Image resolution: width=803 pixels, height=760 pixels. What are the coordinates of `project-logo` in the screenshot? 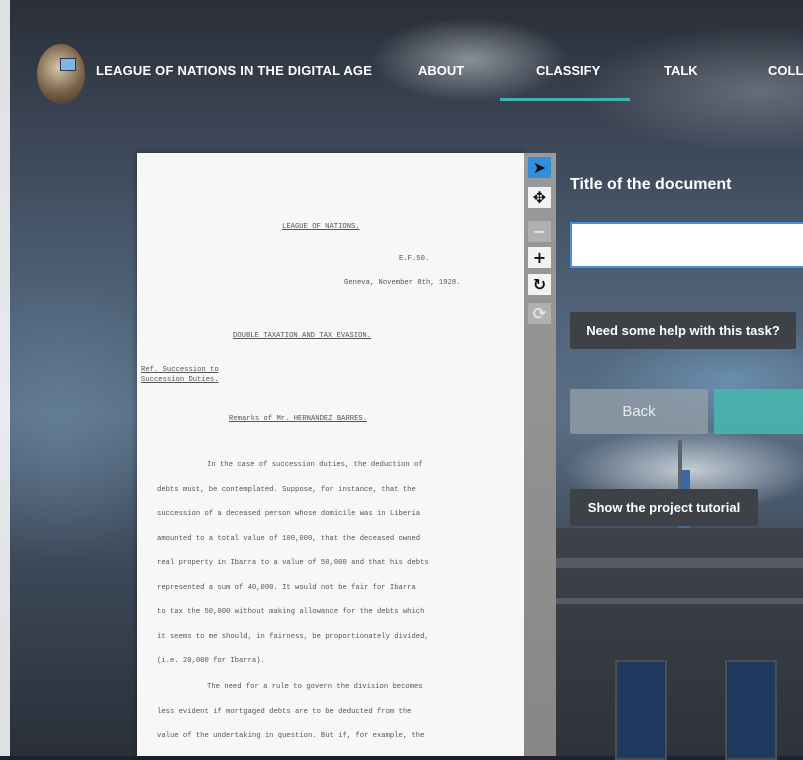 It's located at (61, 74).